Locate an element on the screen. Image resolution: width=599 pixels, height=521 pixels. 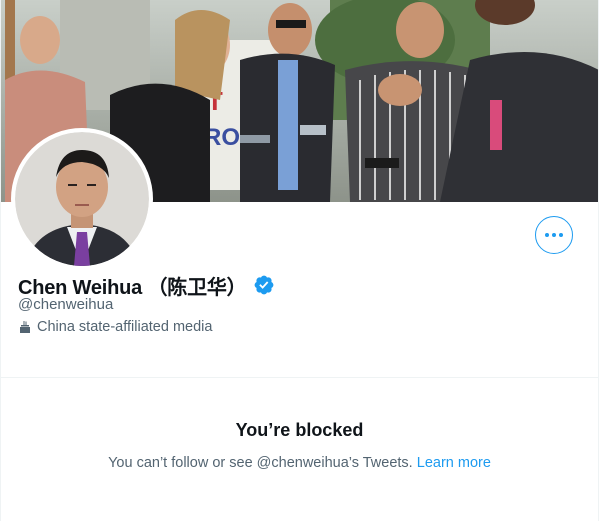
more-dots-icon is located at coordinates (554, 235).